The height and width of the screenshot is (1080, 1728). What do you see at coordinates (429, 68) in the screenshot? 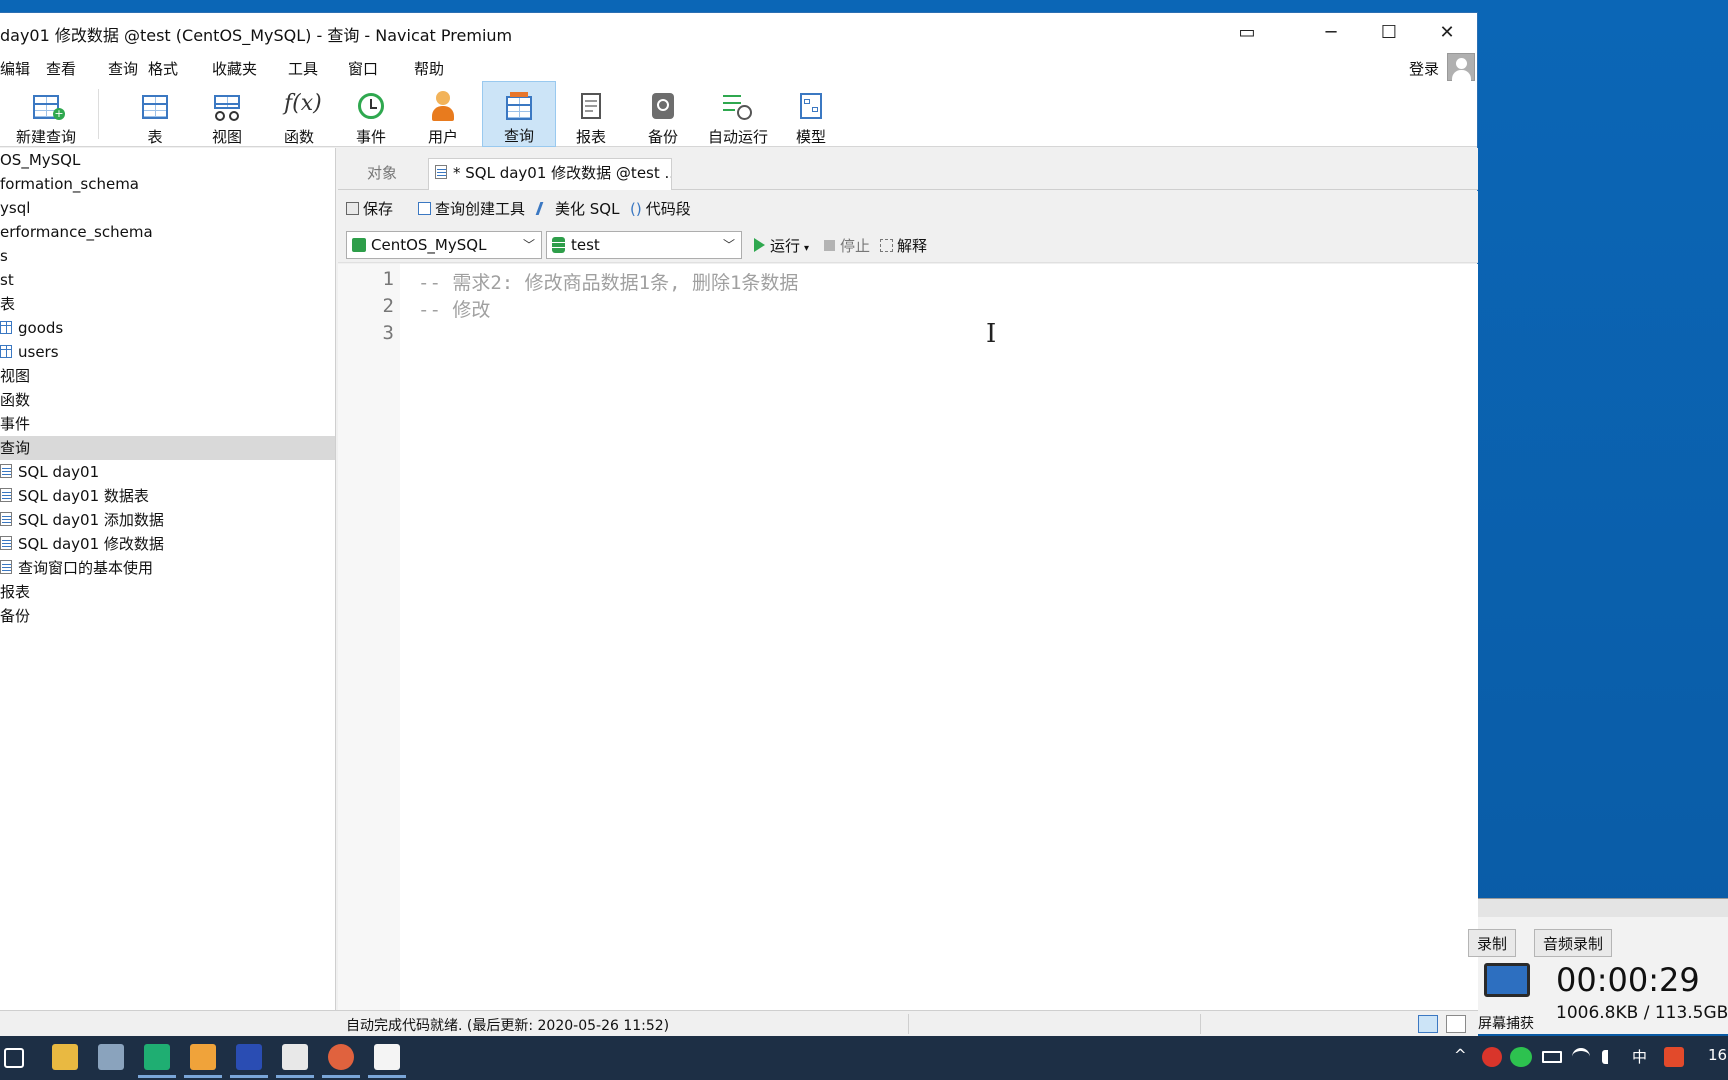
I see `menu-help: 帮助` at bounding box center [429, 68].